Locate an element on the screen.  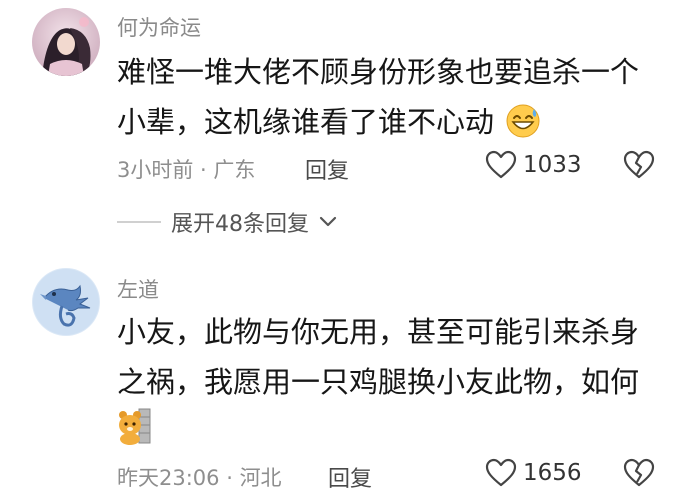
expand-replies-button: 展开48条回复 is located at coordinates (227, 222).